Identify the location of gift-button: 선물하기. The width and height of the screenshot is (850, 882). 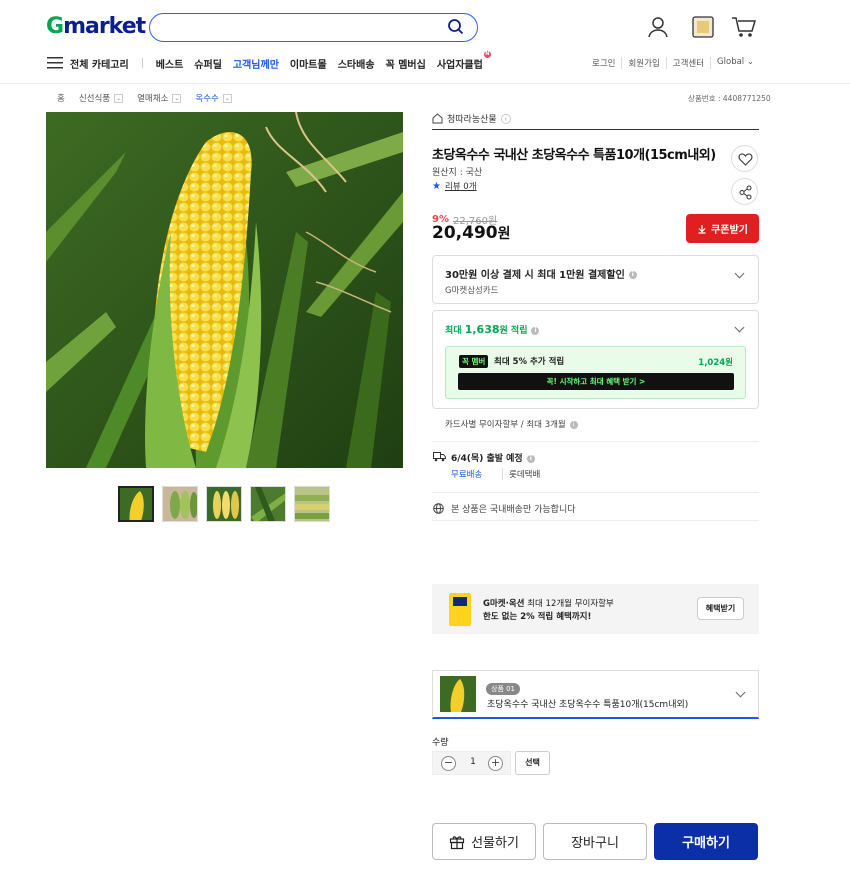
(484, 841).